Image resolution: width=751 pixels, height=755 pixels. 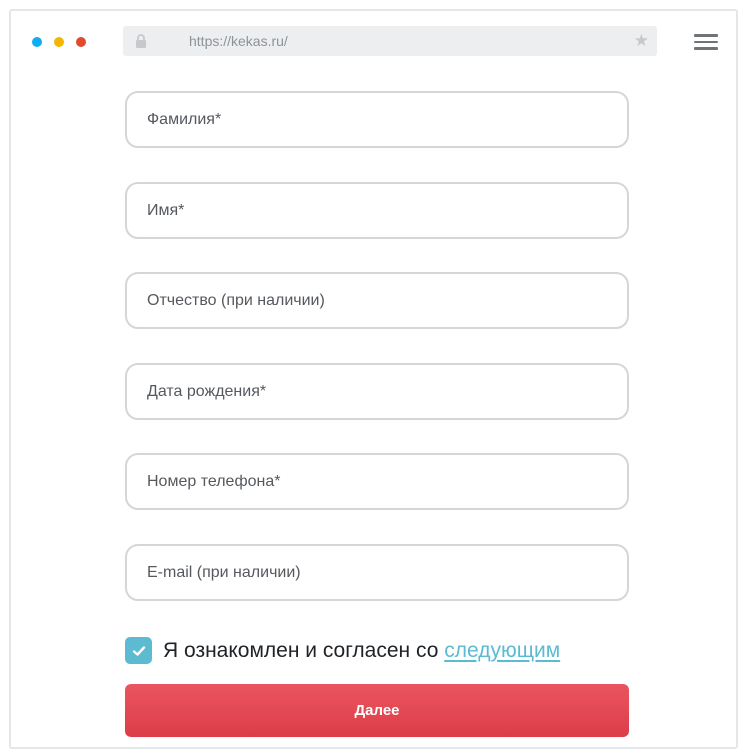 I want to click on agreement-row: Я ознакомлен и согласен со следующим, so click(x=342, y=650).